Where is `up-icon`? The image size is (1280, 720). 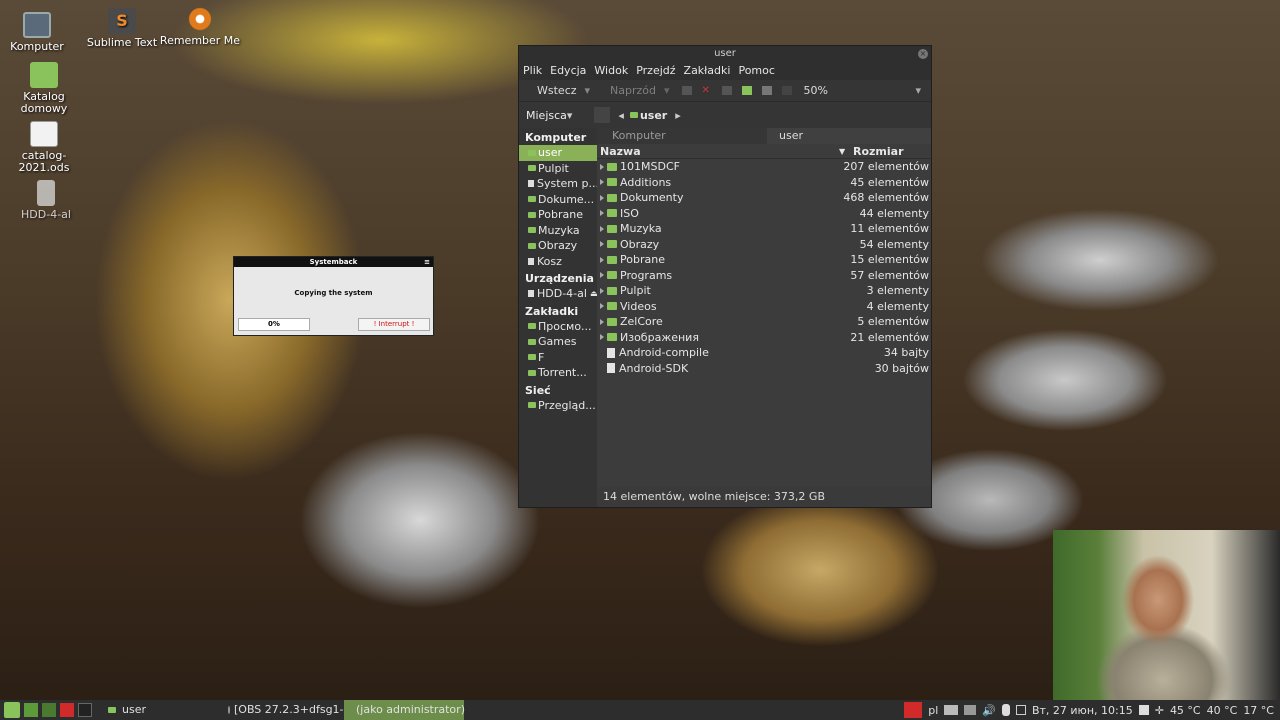 up-icon is located at coordinates (686, 90).